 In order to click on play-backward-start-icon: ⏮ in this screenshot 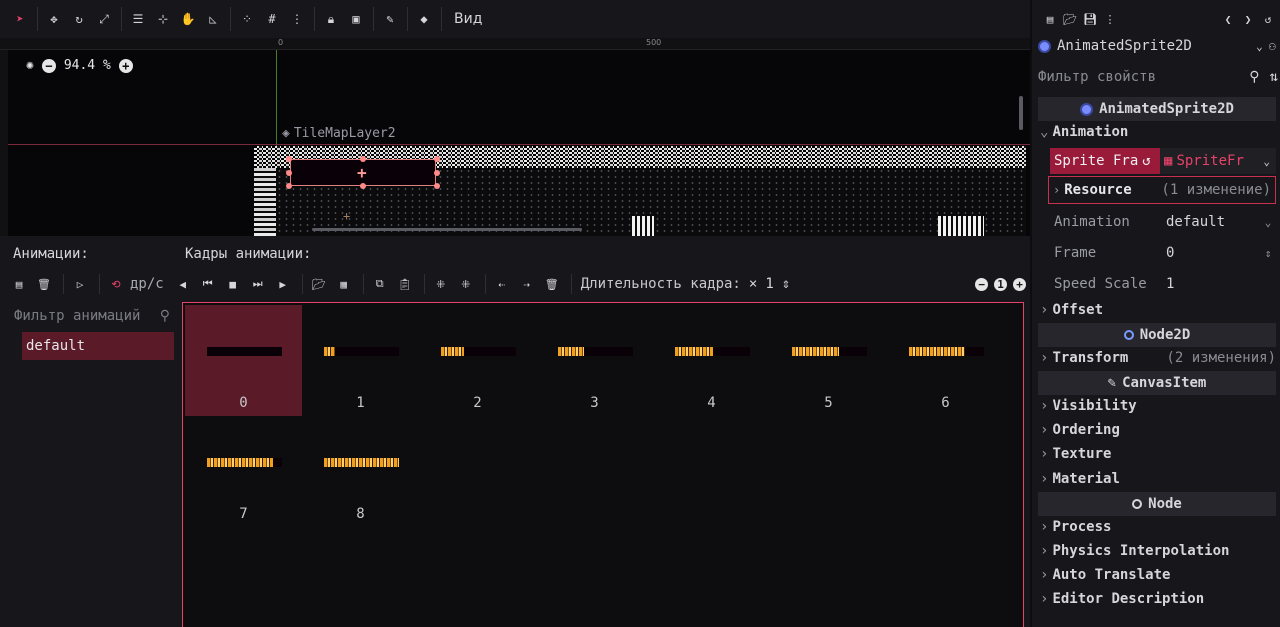, I will do `click(208, 284)`.